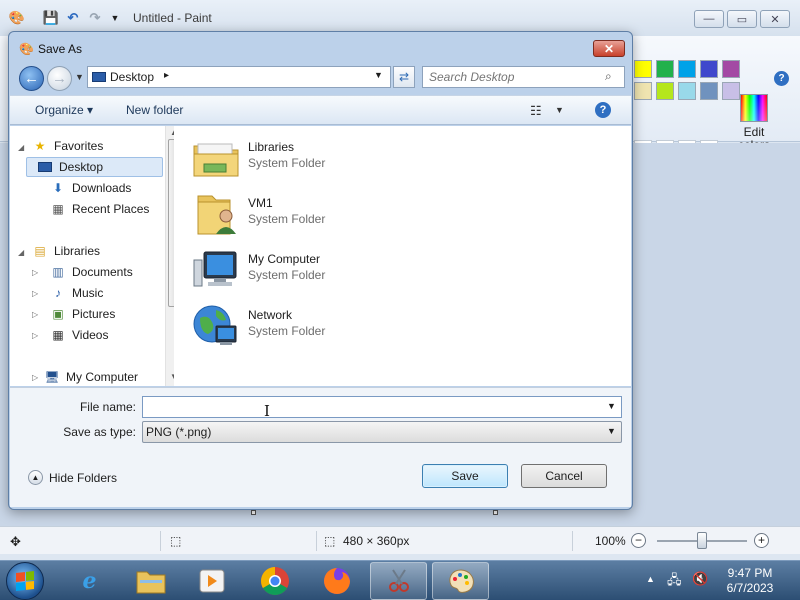 This screenshot has width=800, height=600. What do you see at coordinates (611, 406) in the screenshot?
I see `file-name-dropdown-icon: ▼` at bounding box center [611, 406].